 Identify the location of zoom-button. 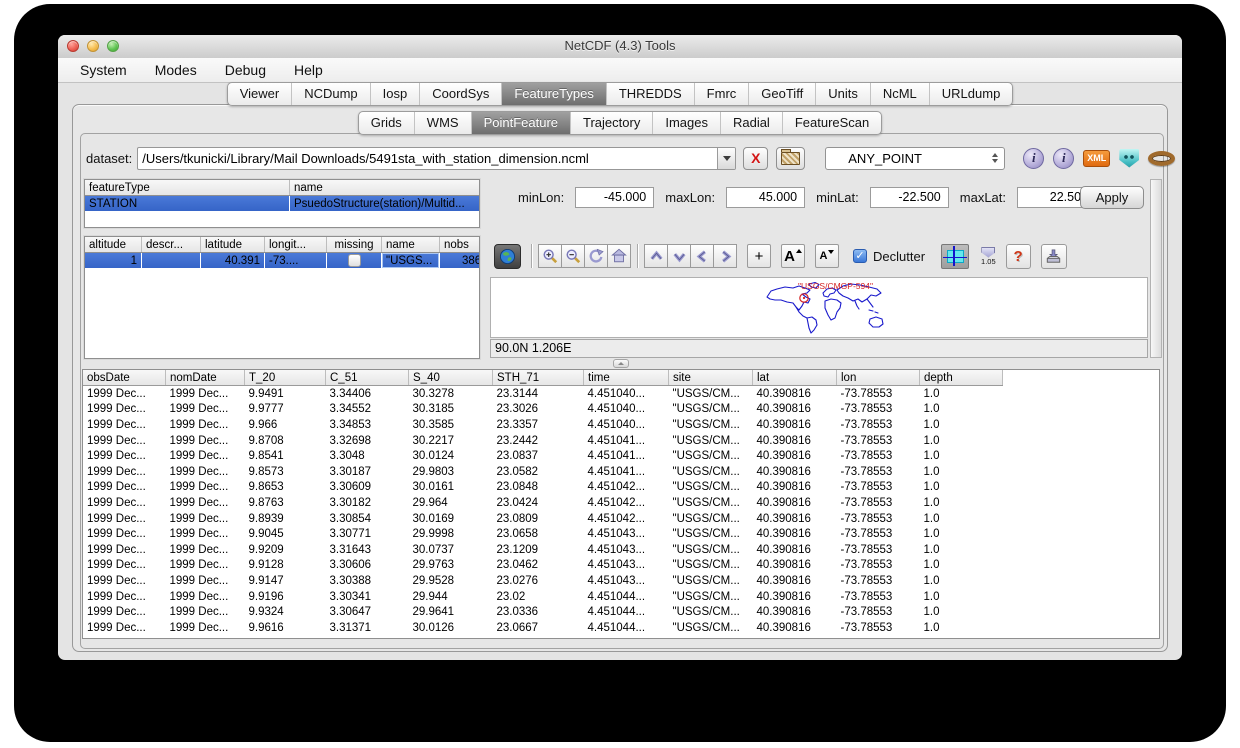
(113, 46).